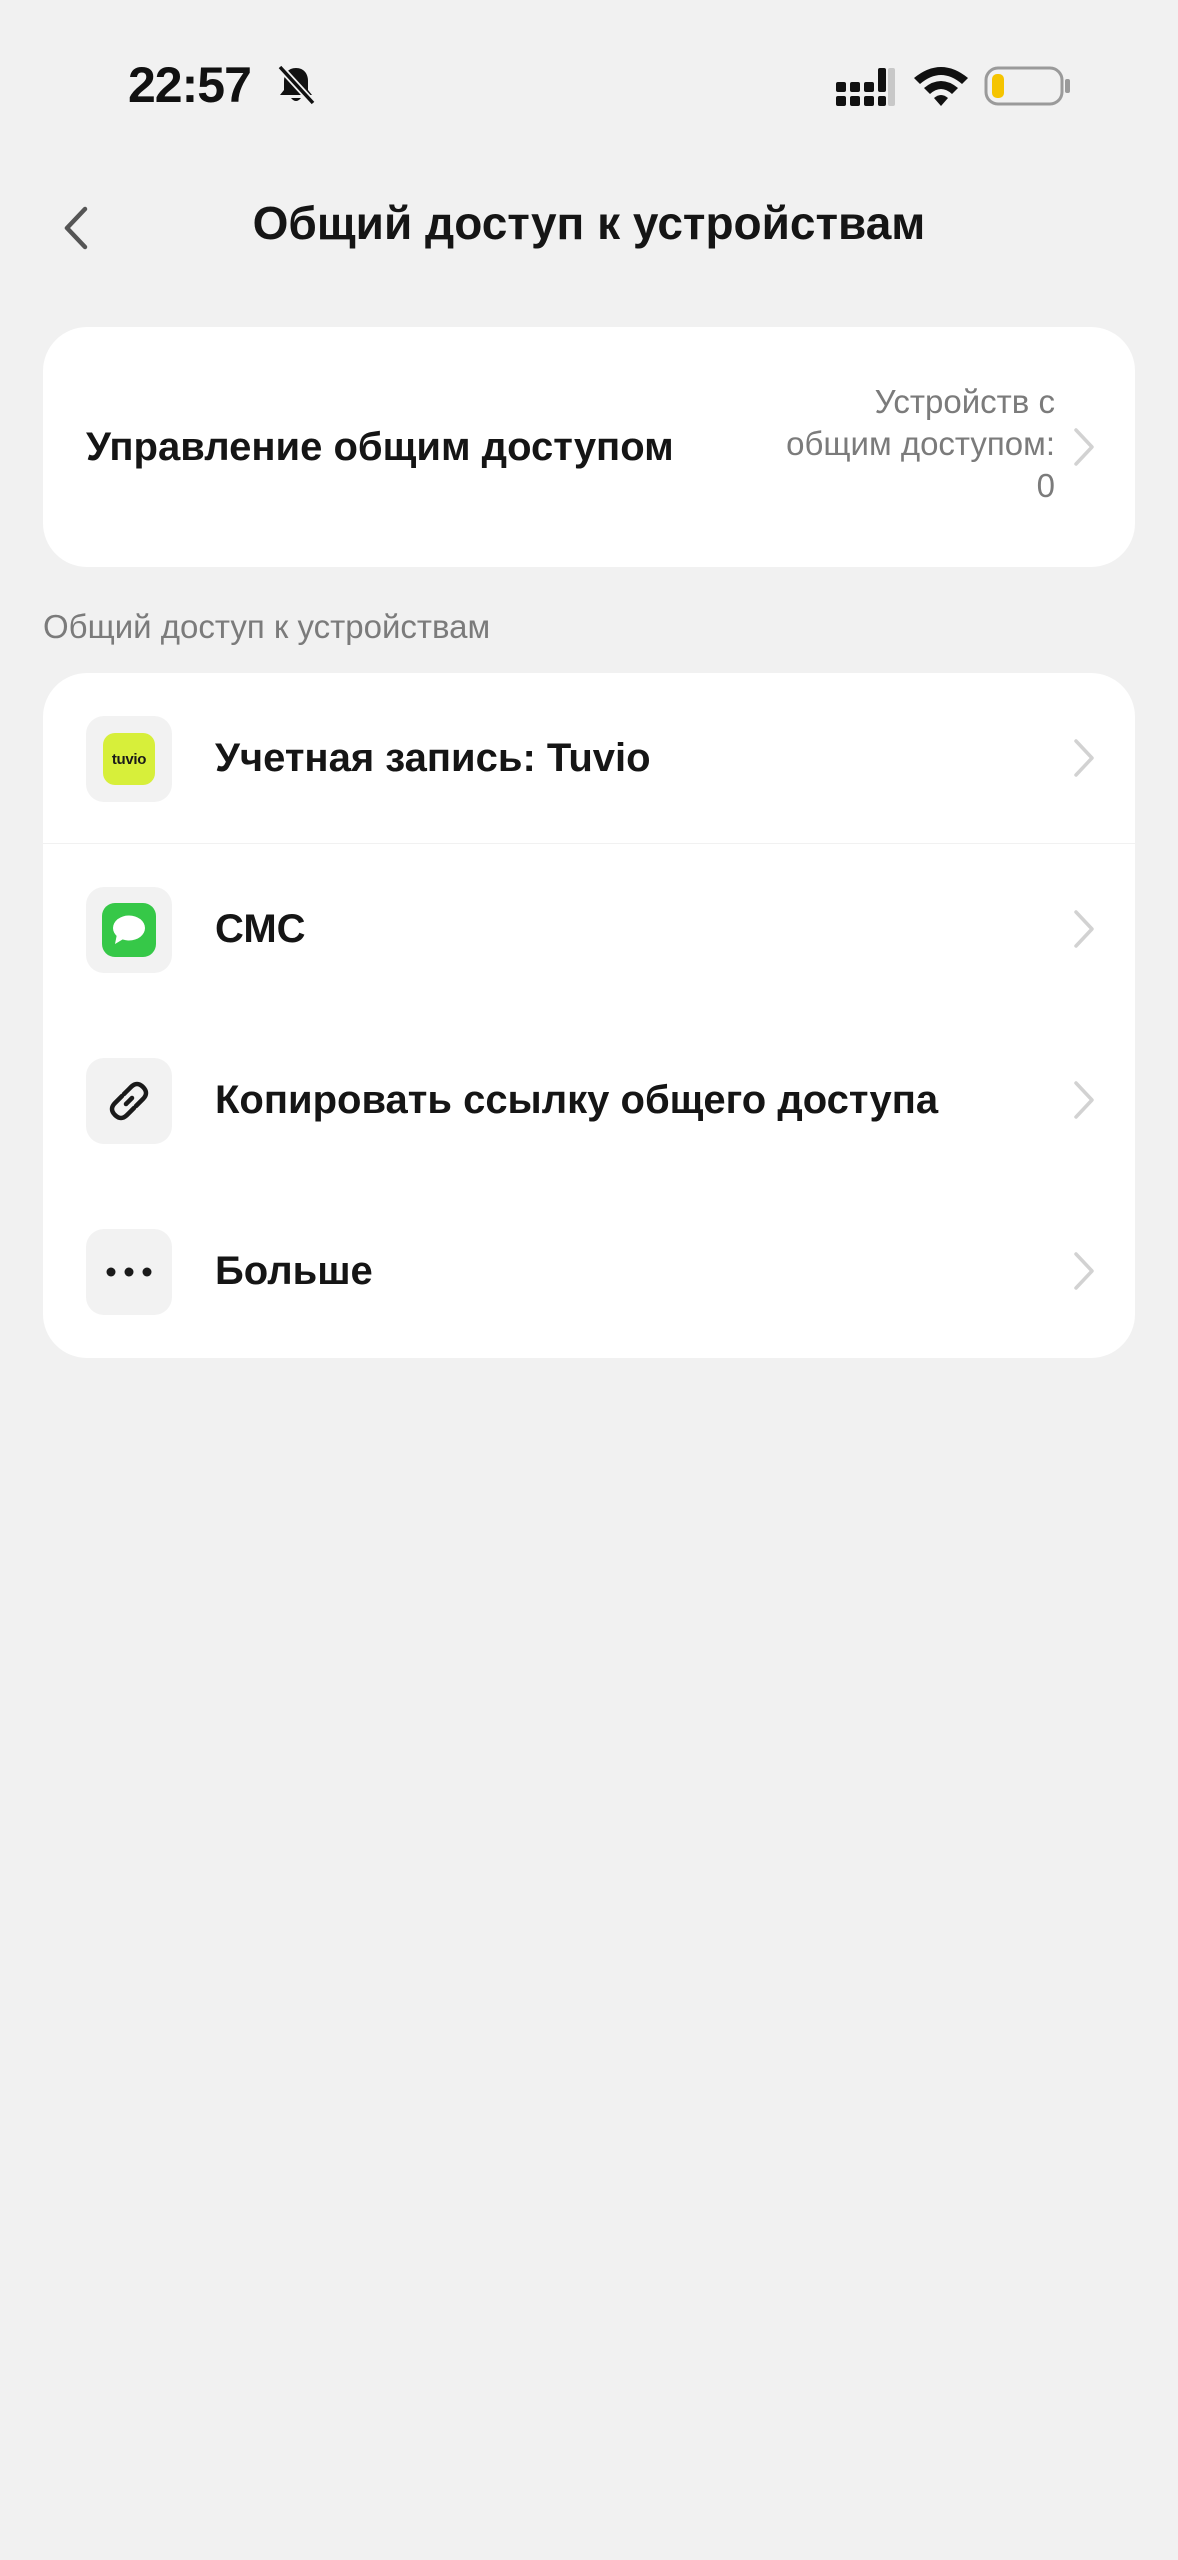  I want to click on share-item-more: Больше, so click(589, 1271).